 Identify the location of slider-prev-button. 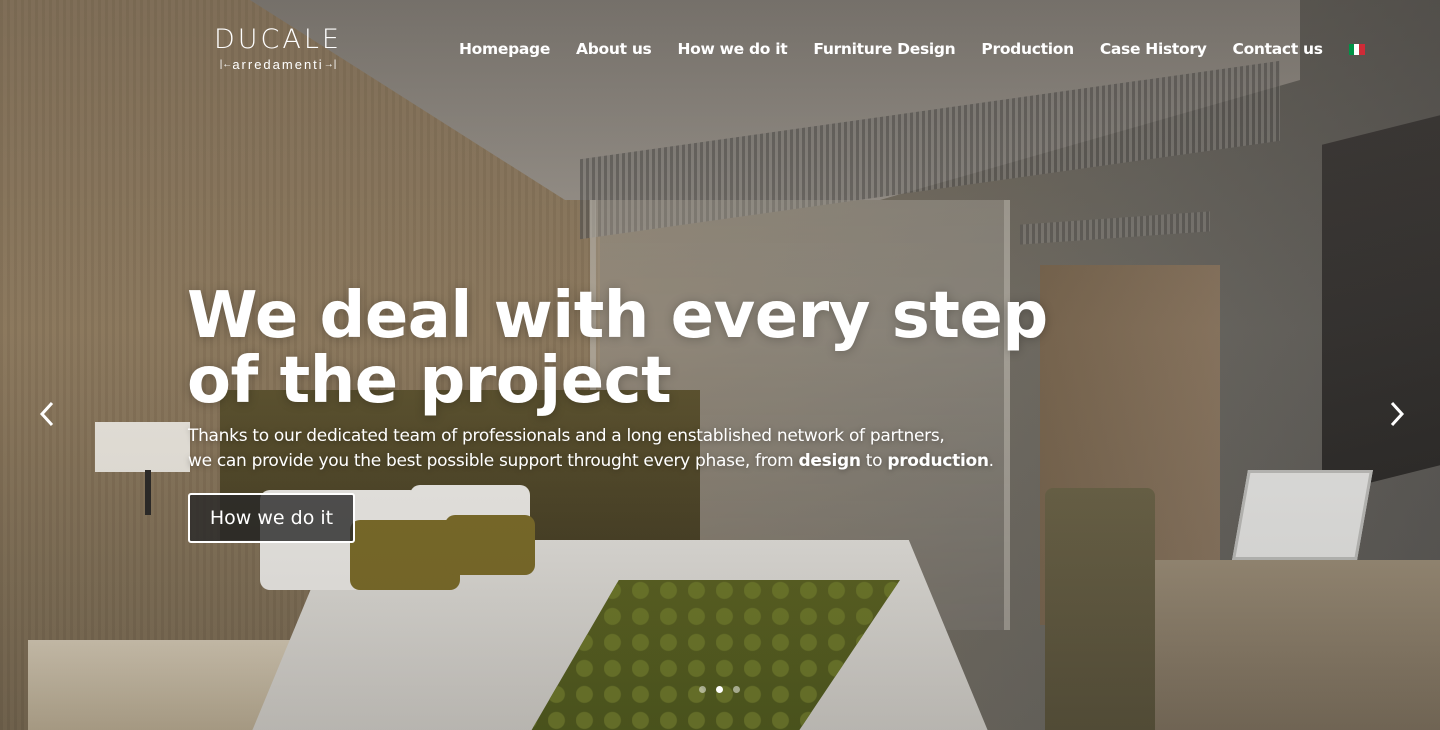
(47, 414).